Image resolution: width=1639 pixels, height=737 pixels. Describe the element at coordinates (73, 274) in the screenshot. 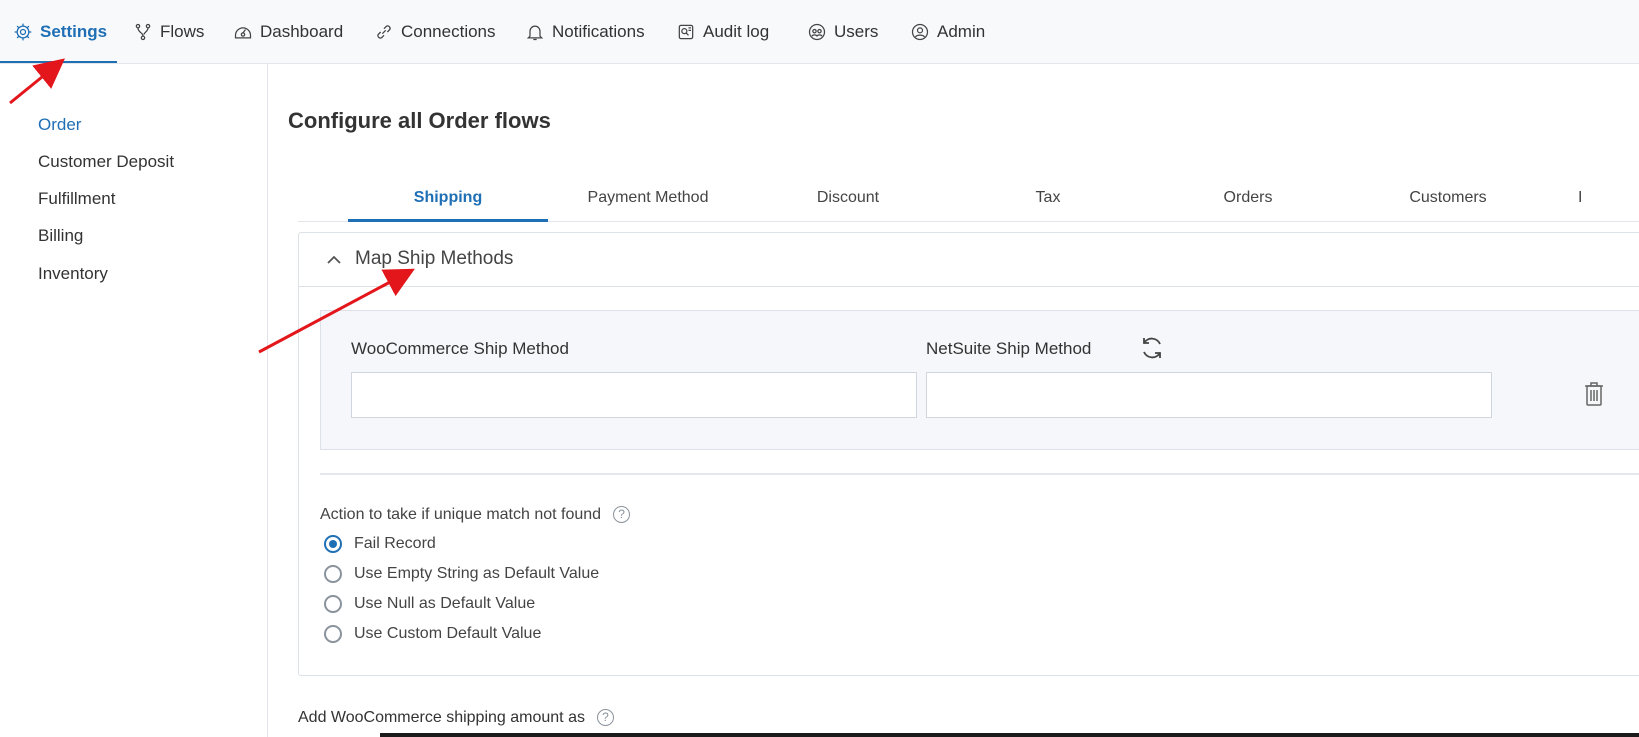

I see `sidebar-item-inventory: Inventory` at that location.